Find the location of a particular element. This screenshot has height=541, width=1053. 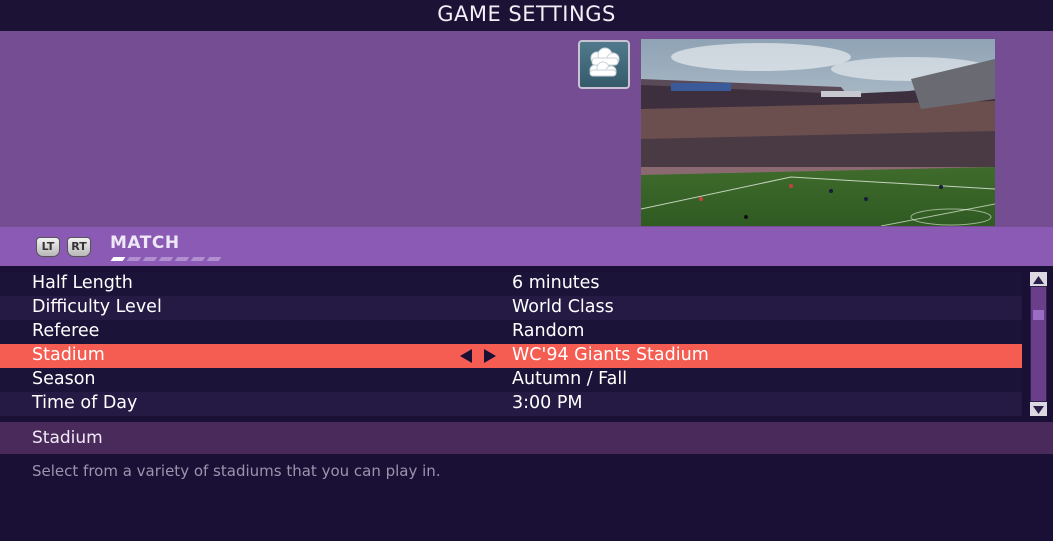

page-title: GAME SETTINGS is located at coordinates (526, 14).